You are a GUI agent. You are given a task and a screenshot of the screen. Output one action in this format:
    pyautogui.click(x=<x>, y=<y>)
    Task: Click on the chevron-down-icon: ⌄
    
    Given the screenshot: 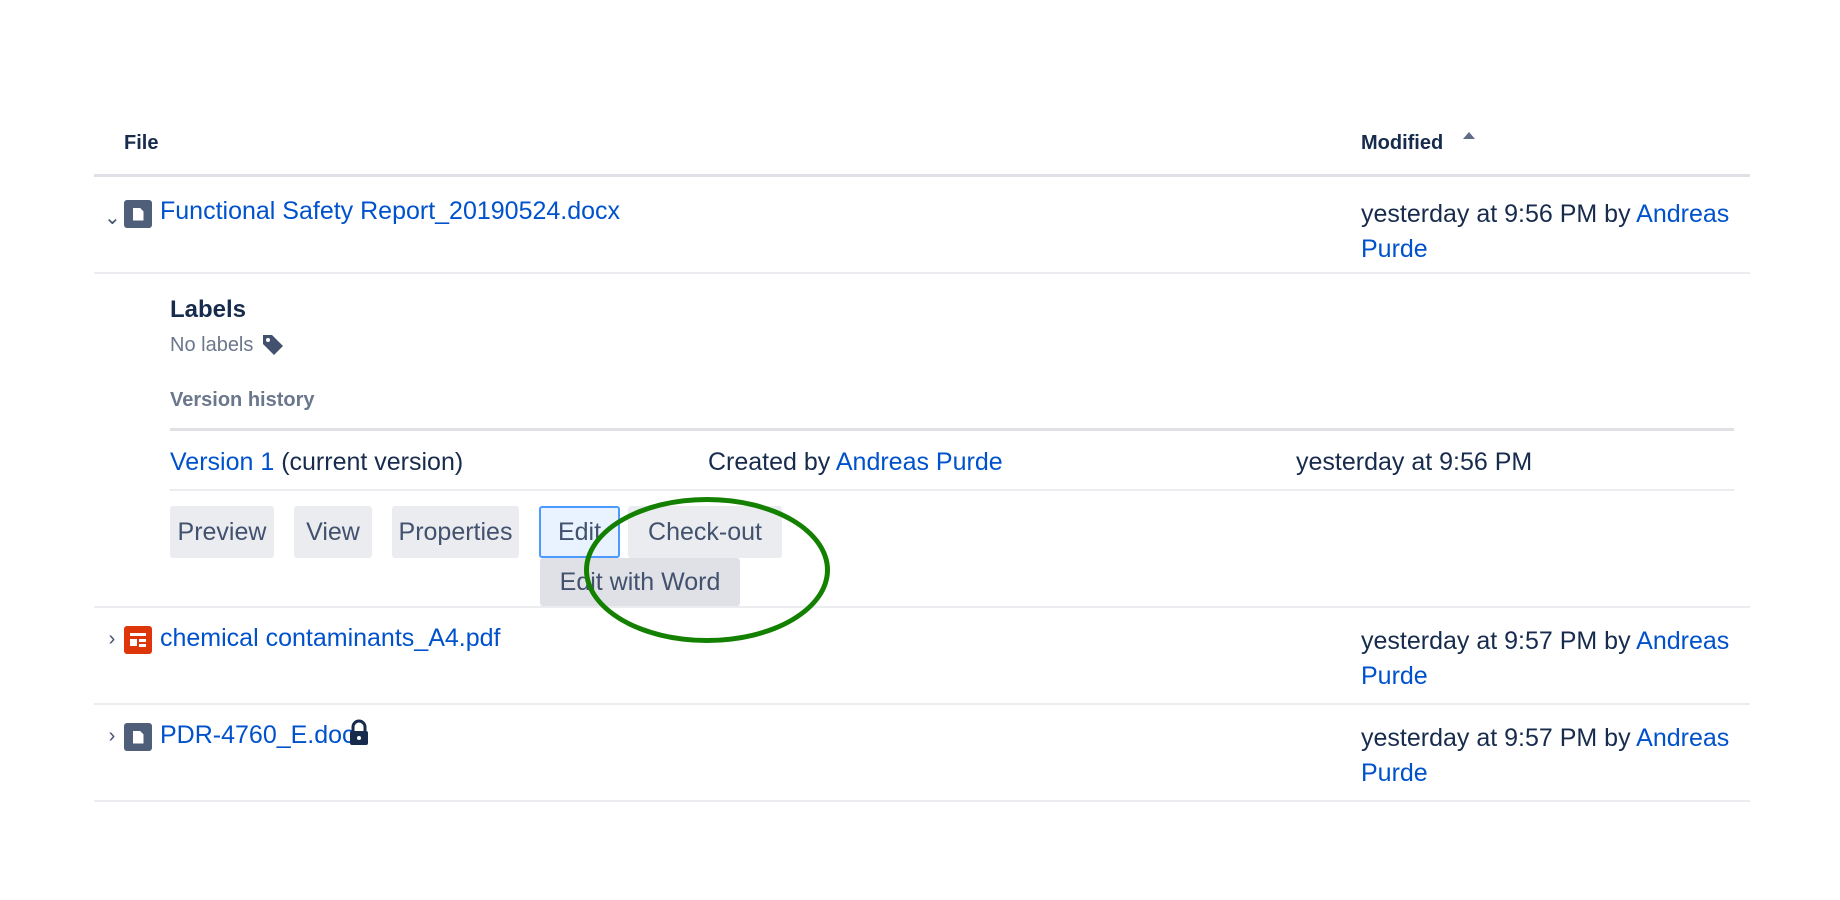 What is the action you would take?
    pyautogui.click(x=112, y=217)
    